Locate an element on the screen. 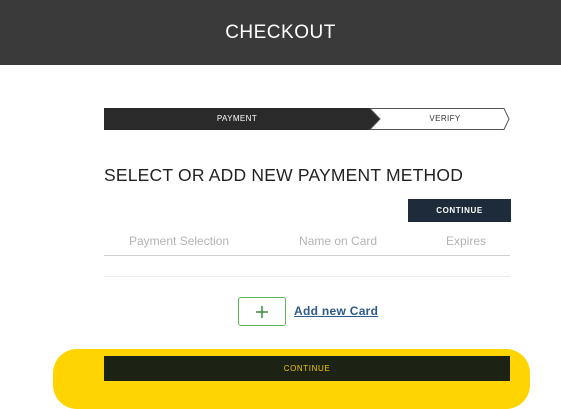 This screenshot has height=409, width=561. table-divider is located at coordinates (307, 276).